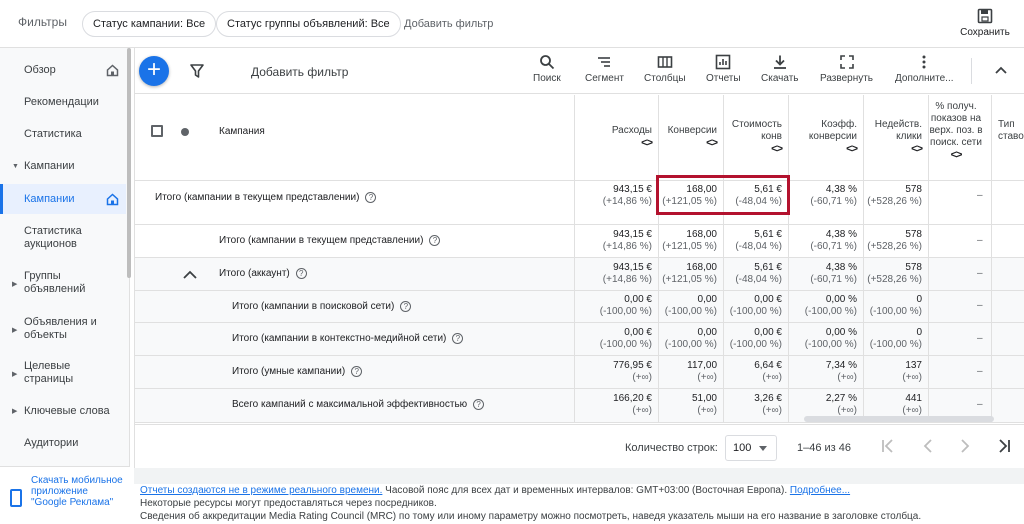  I want to click on tool-label: Скачать, so click(780, 78).